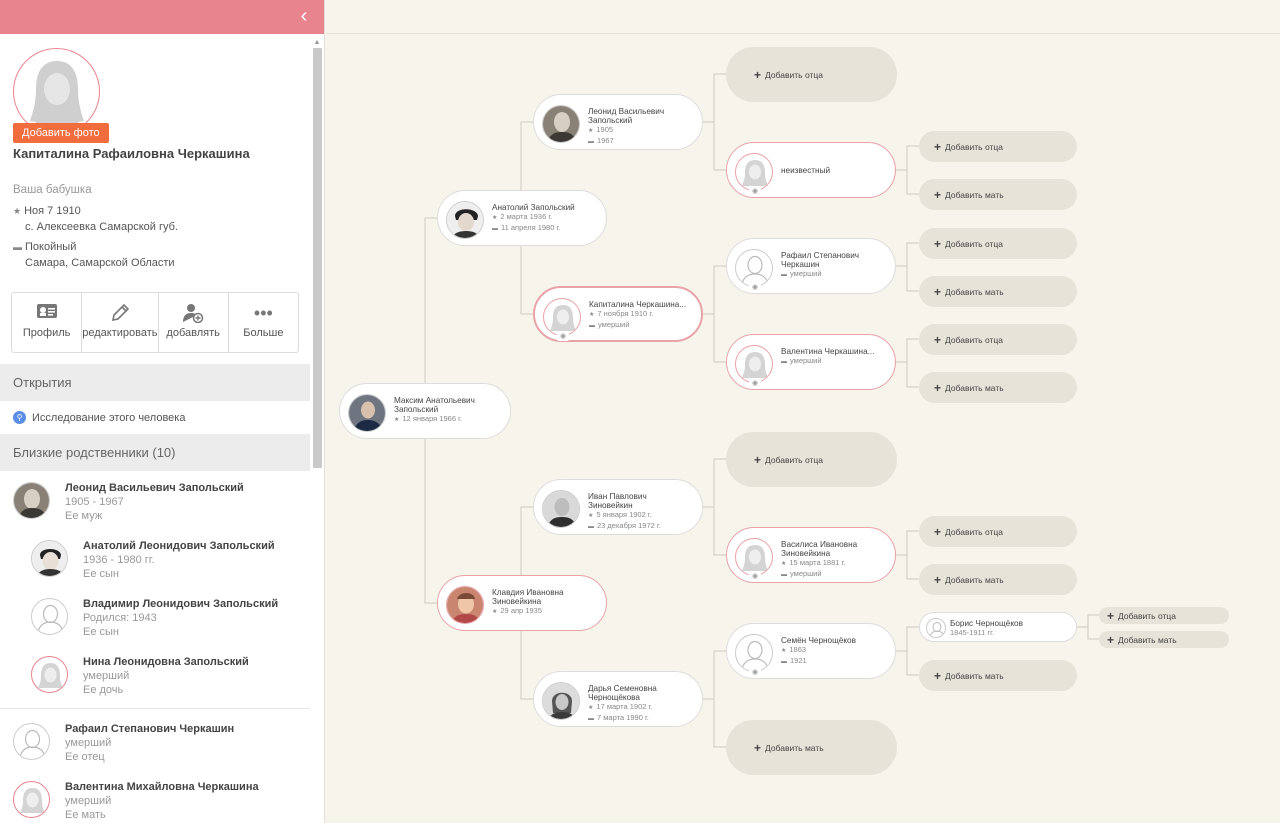 The width and height of the screenshot is (1280, 823). What do you see at coordinates (811, 266) in the screenshot?
I see `person-node-rafail: ◉ Рафаил Степанович Черкашин ▬ умерший` at bounding box center [811, 266].